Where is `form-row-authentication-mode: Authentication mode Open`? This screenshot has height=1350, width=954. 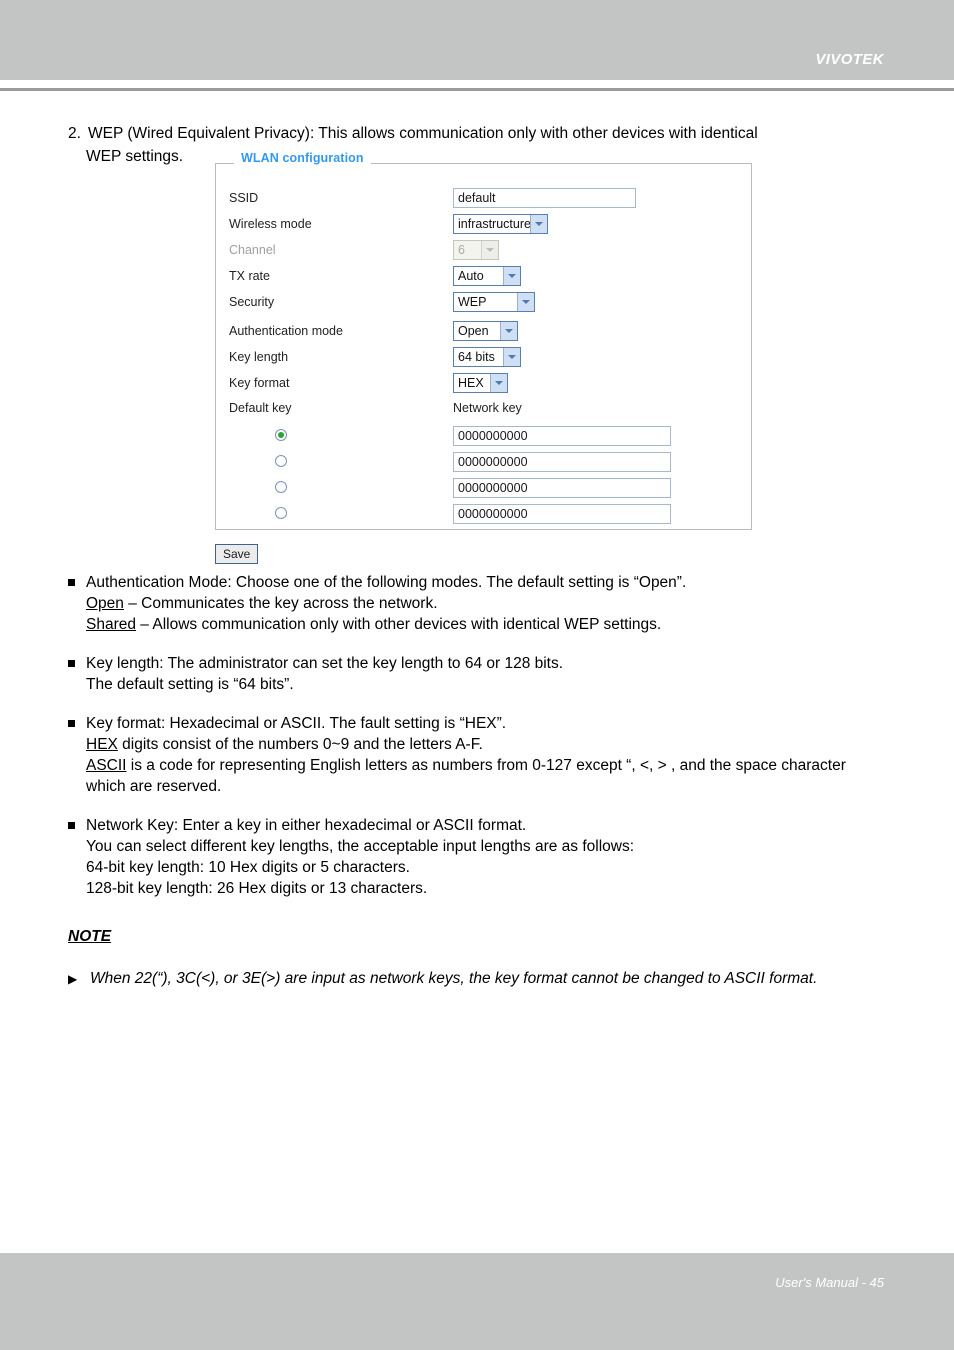
form-row-authentication-mode: Authentication mode Open is located at coordinates (483, 334).